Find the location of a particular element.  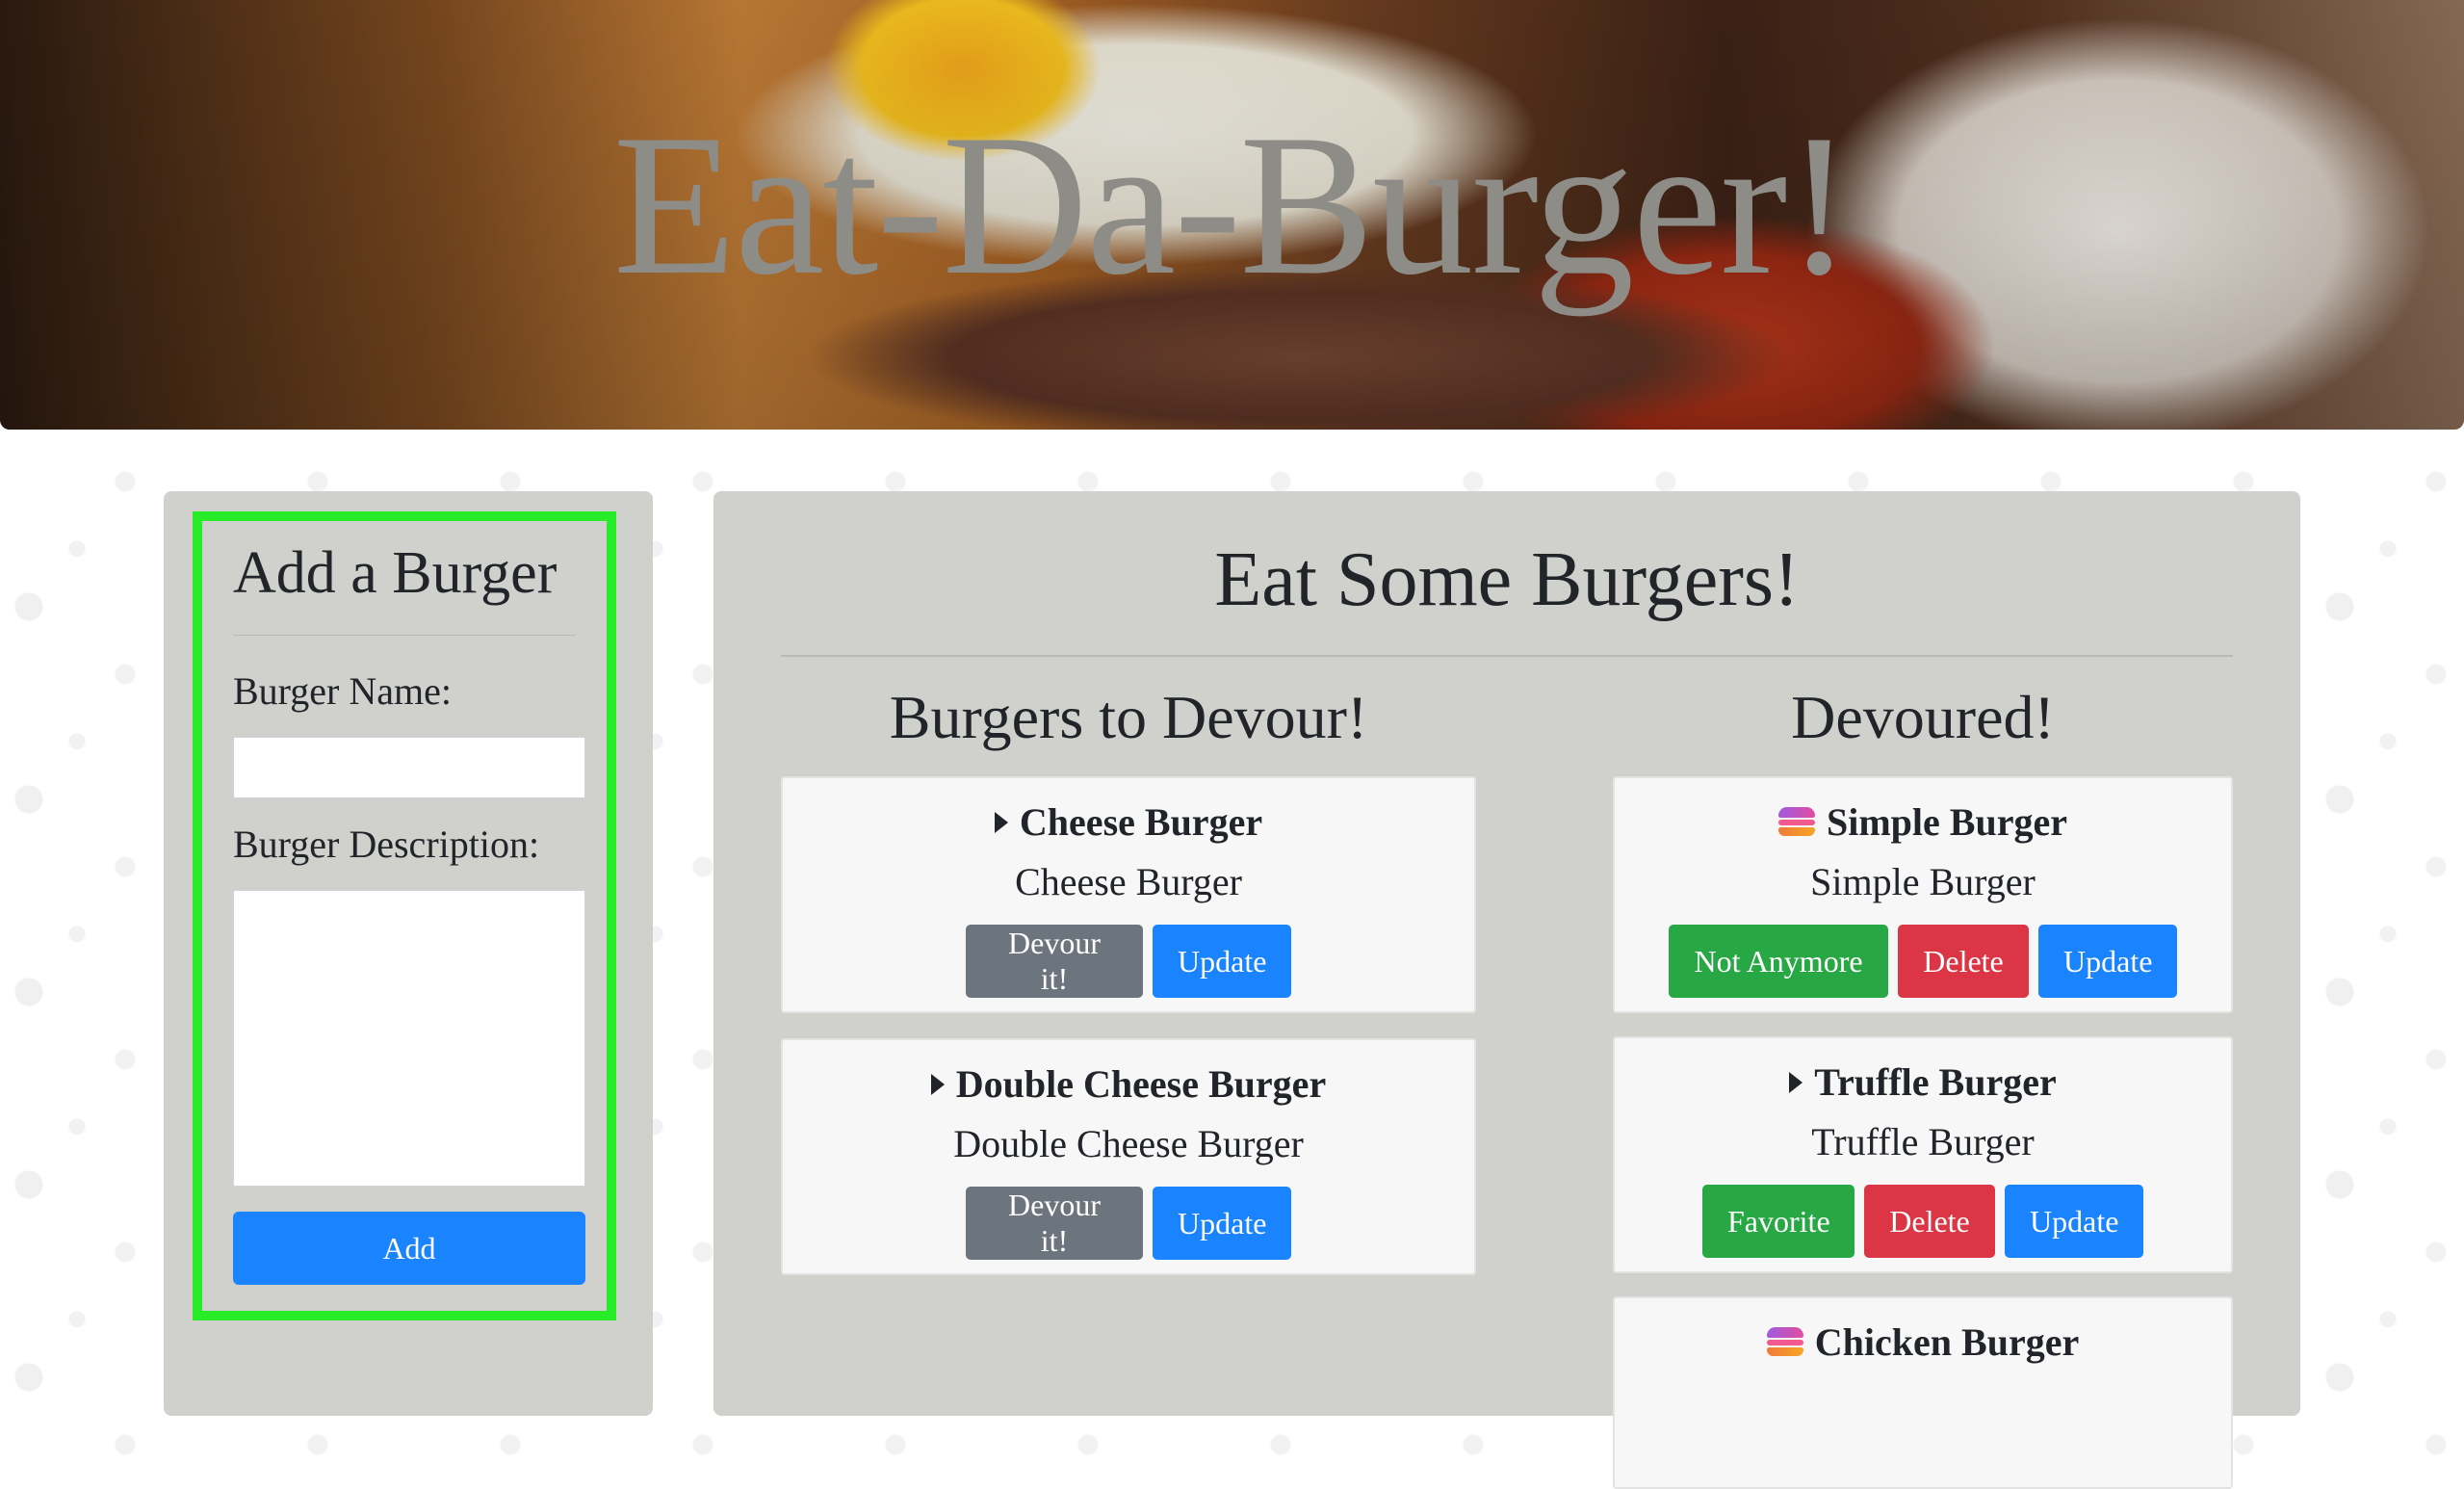

form-divider is located at coordinates (404, 636).